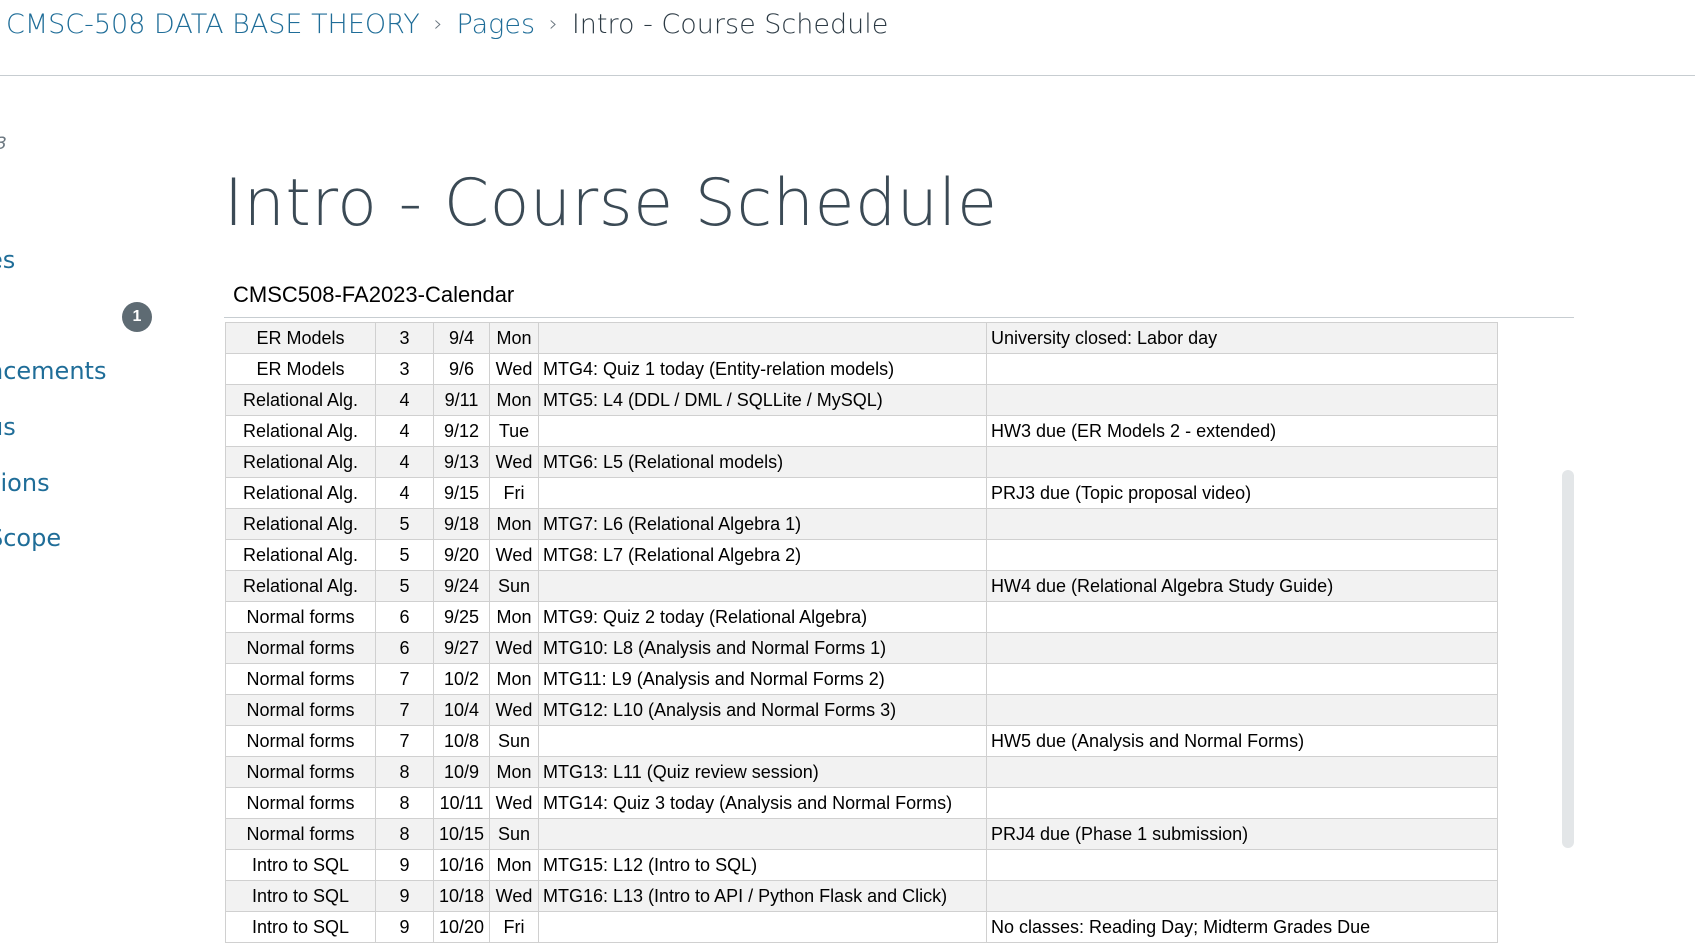  Describe the element at coordinates (762, 679) in the screenshot. I see `meeting-cell: MTG11: L9 (Analysis and Normal Forms 2)` at that location.